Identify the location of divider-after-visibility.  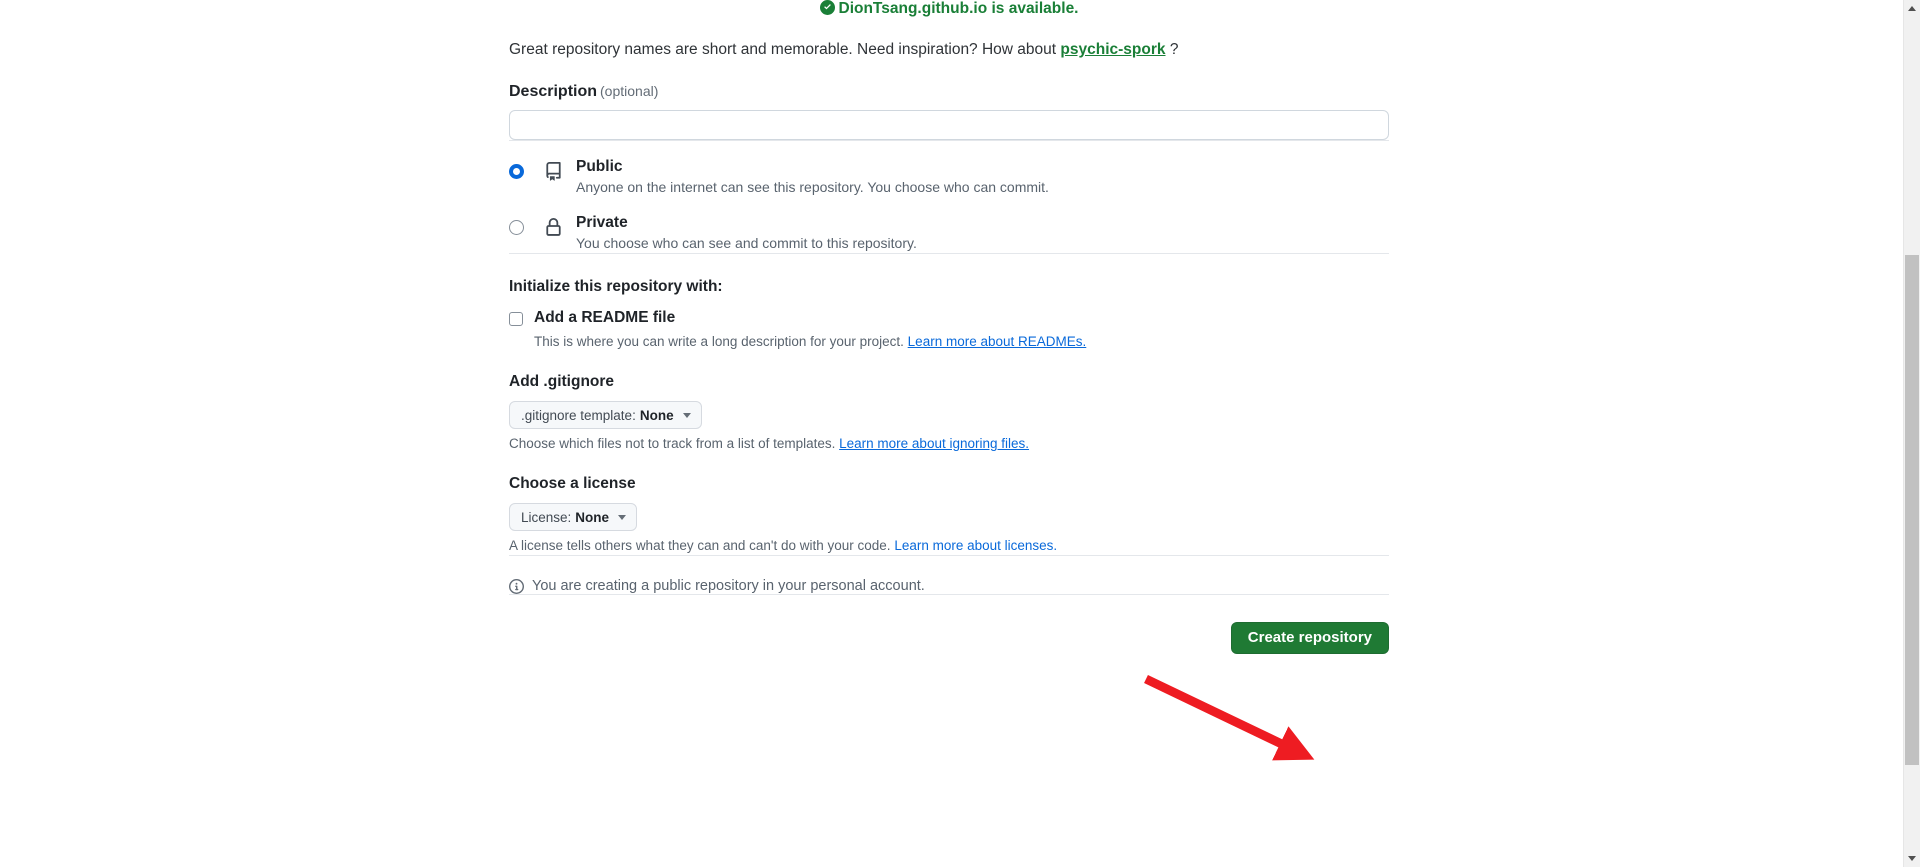
(949, 254).